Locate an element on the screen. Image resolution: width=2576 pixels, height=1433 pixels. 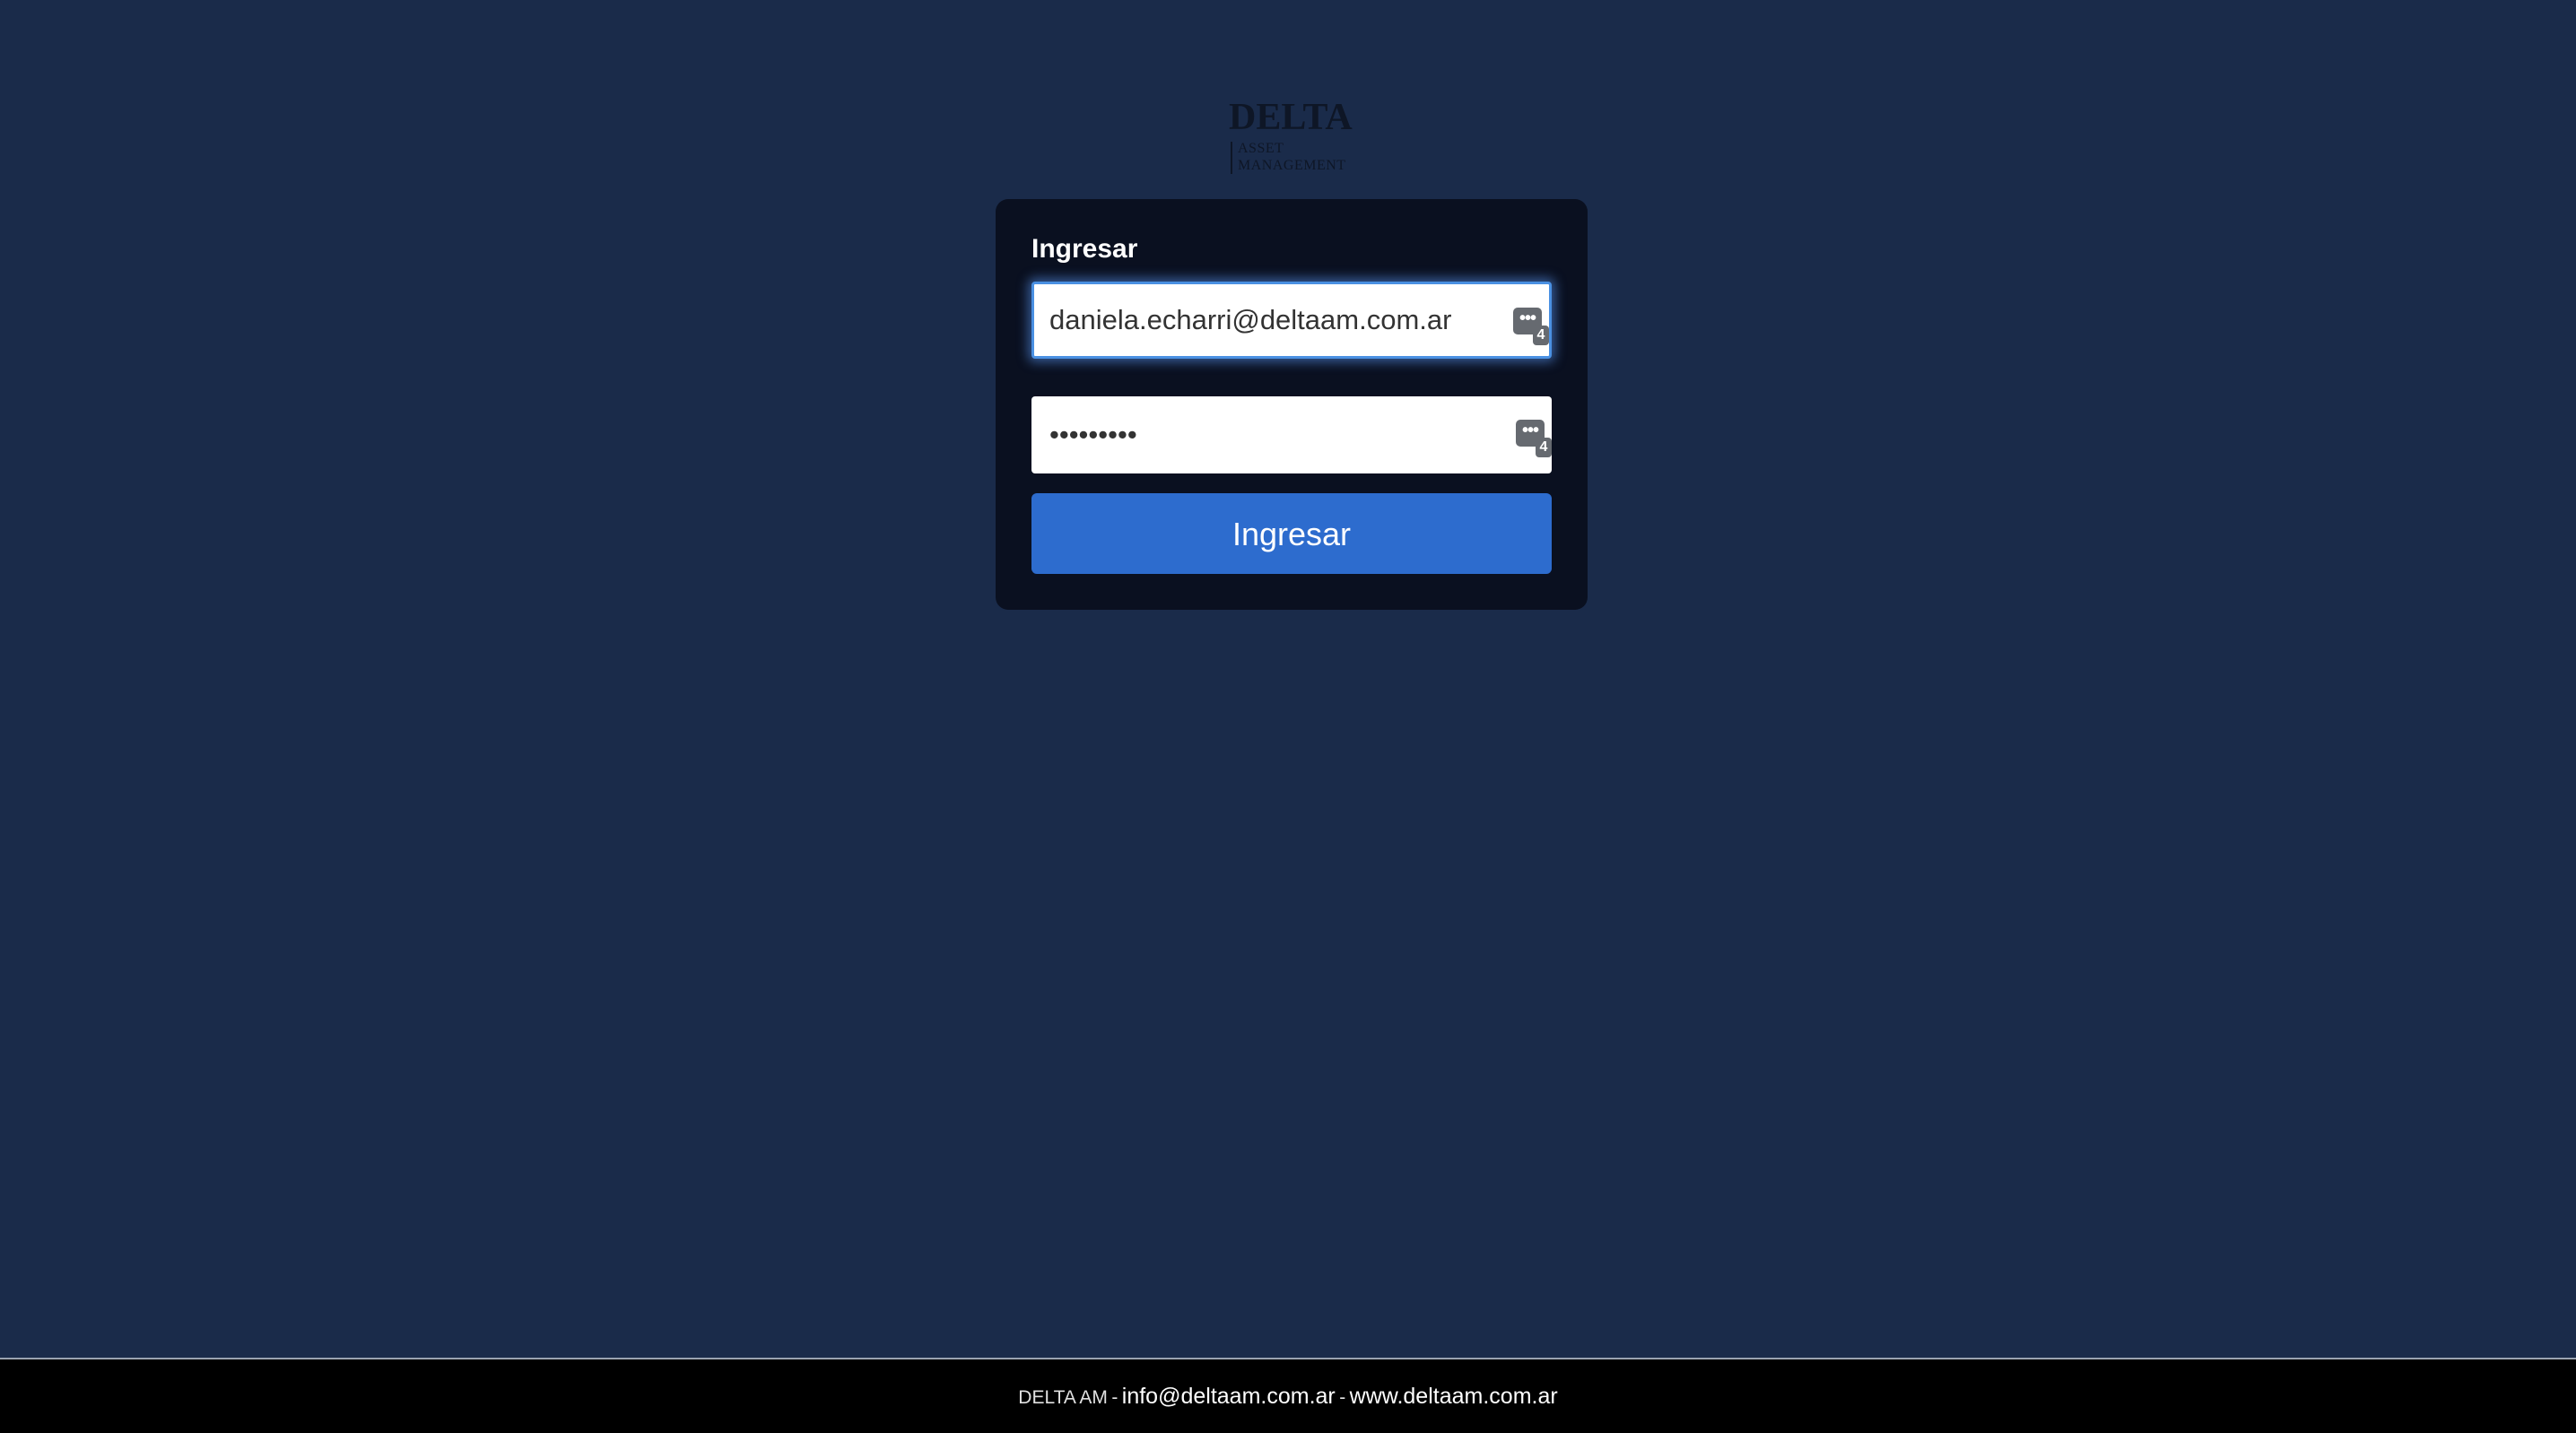
email-field: ••• 4 is located at coordinates (1291, 321).